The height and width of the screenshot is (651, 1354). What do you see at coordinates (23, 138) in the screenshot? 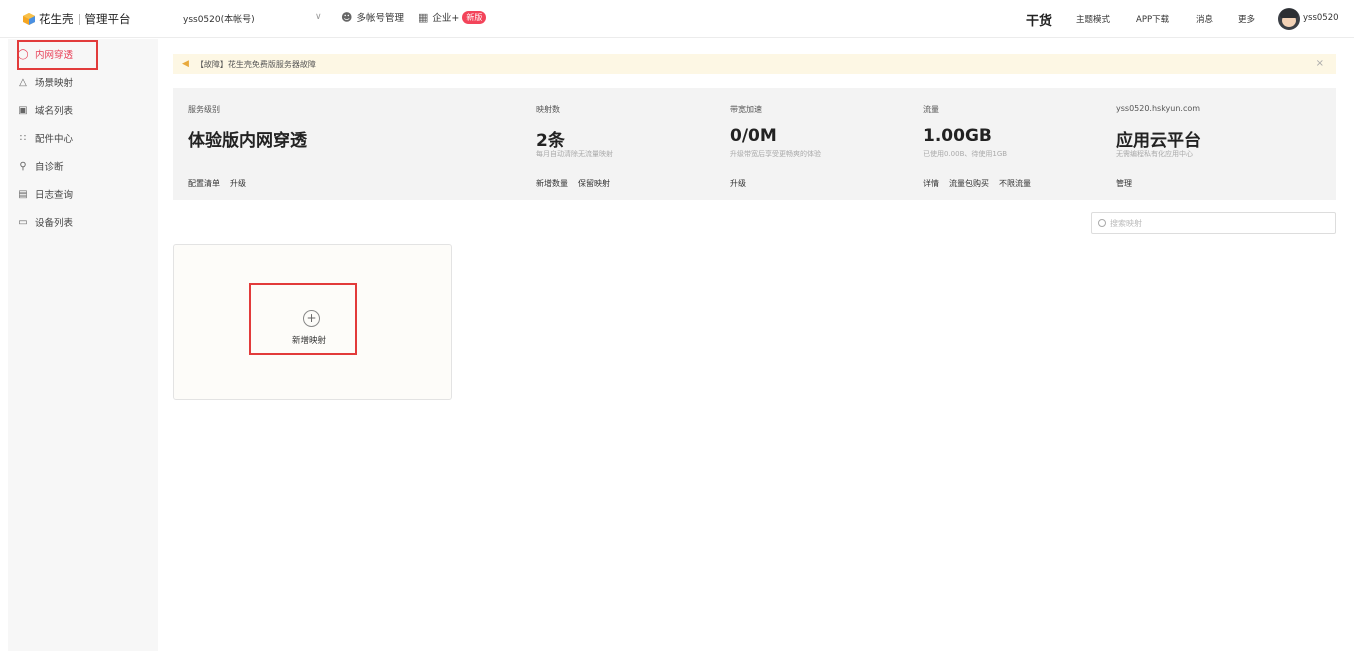
I see `grid-icon: ∷` at bounding box center [23, 138].